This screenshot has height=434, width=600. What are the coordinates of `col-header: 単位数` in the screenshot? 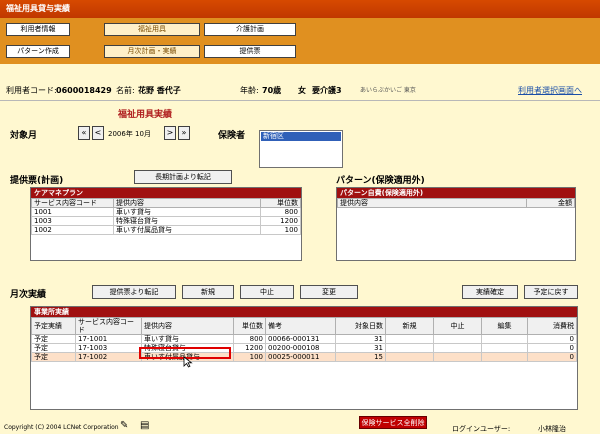 It's located at (249, 326).